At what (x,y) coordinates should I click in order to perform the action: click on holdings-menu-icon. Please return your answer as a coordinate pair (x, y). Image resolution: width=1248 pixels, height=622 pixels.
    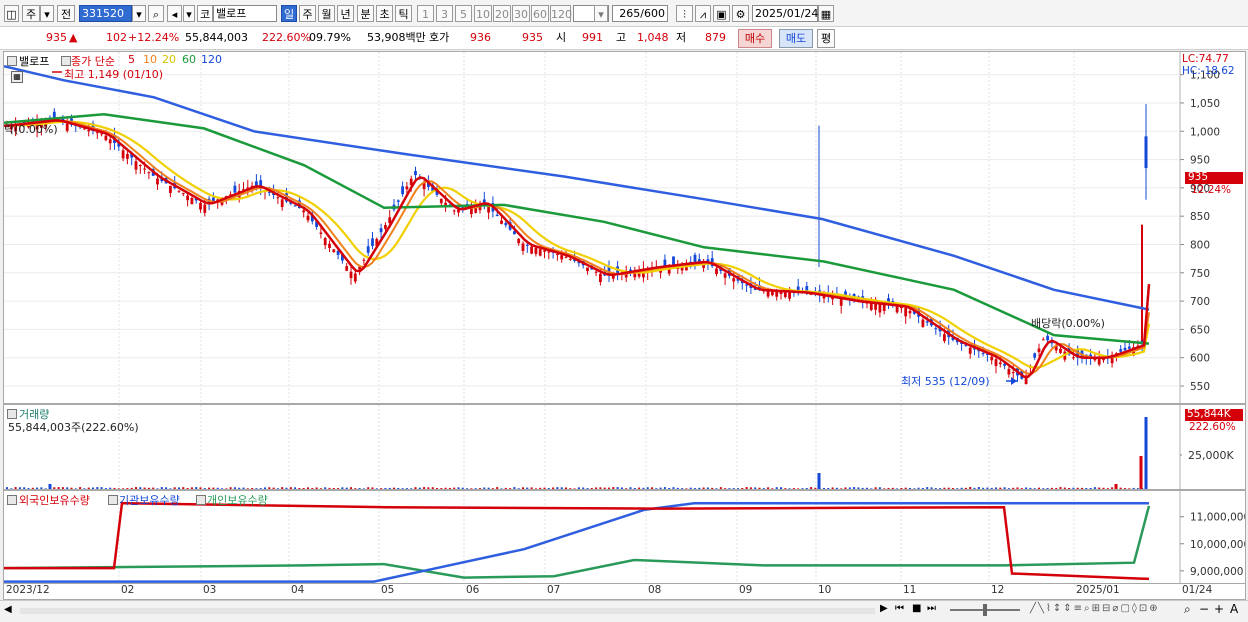
    Looking at the image, I should click on (12, 500).